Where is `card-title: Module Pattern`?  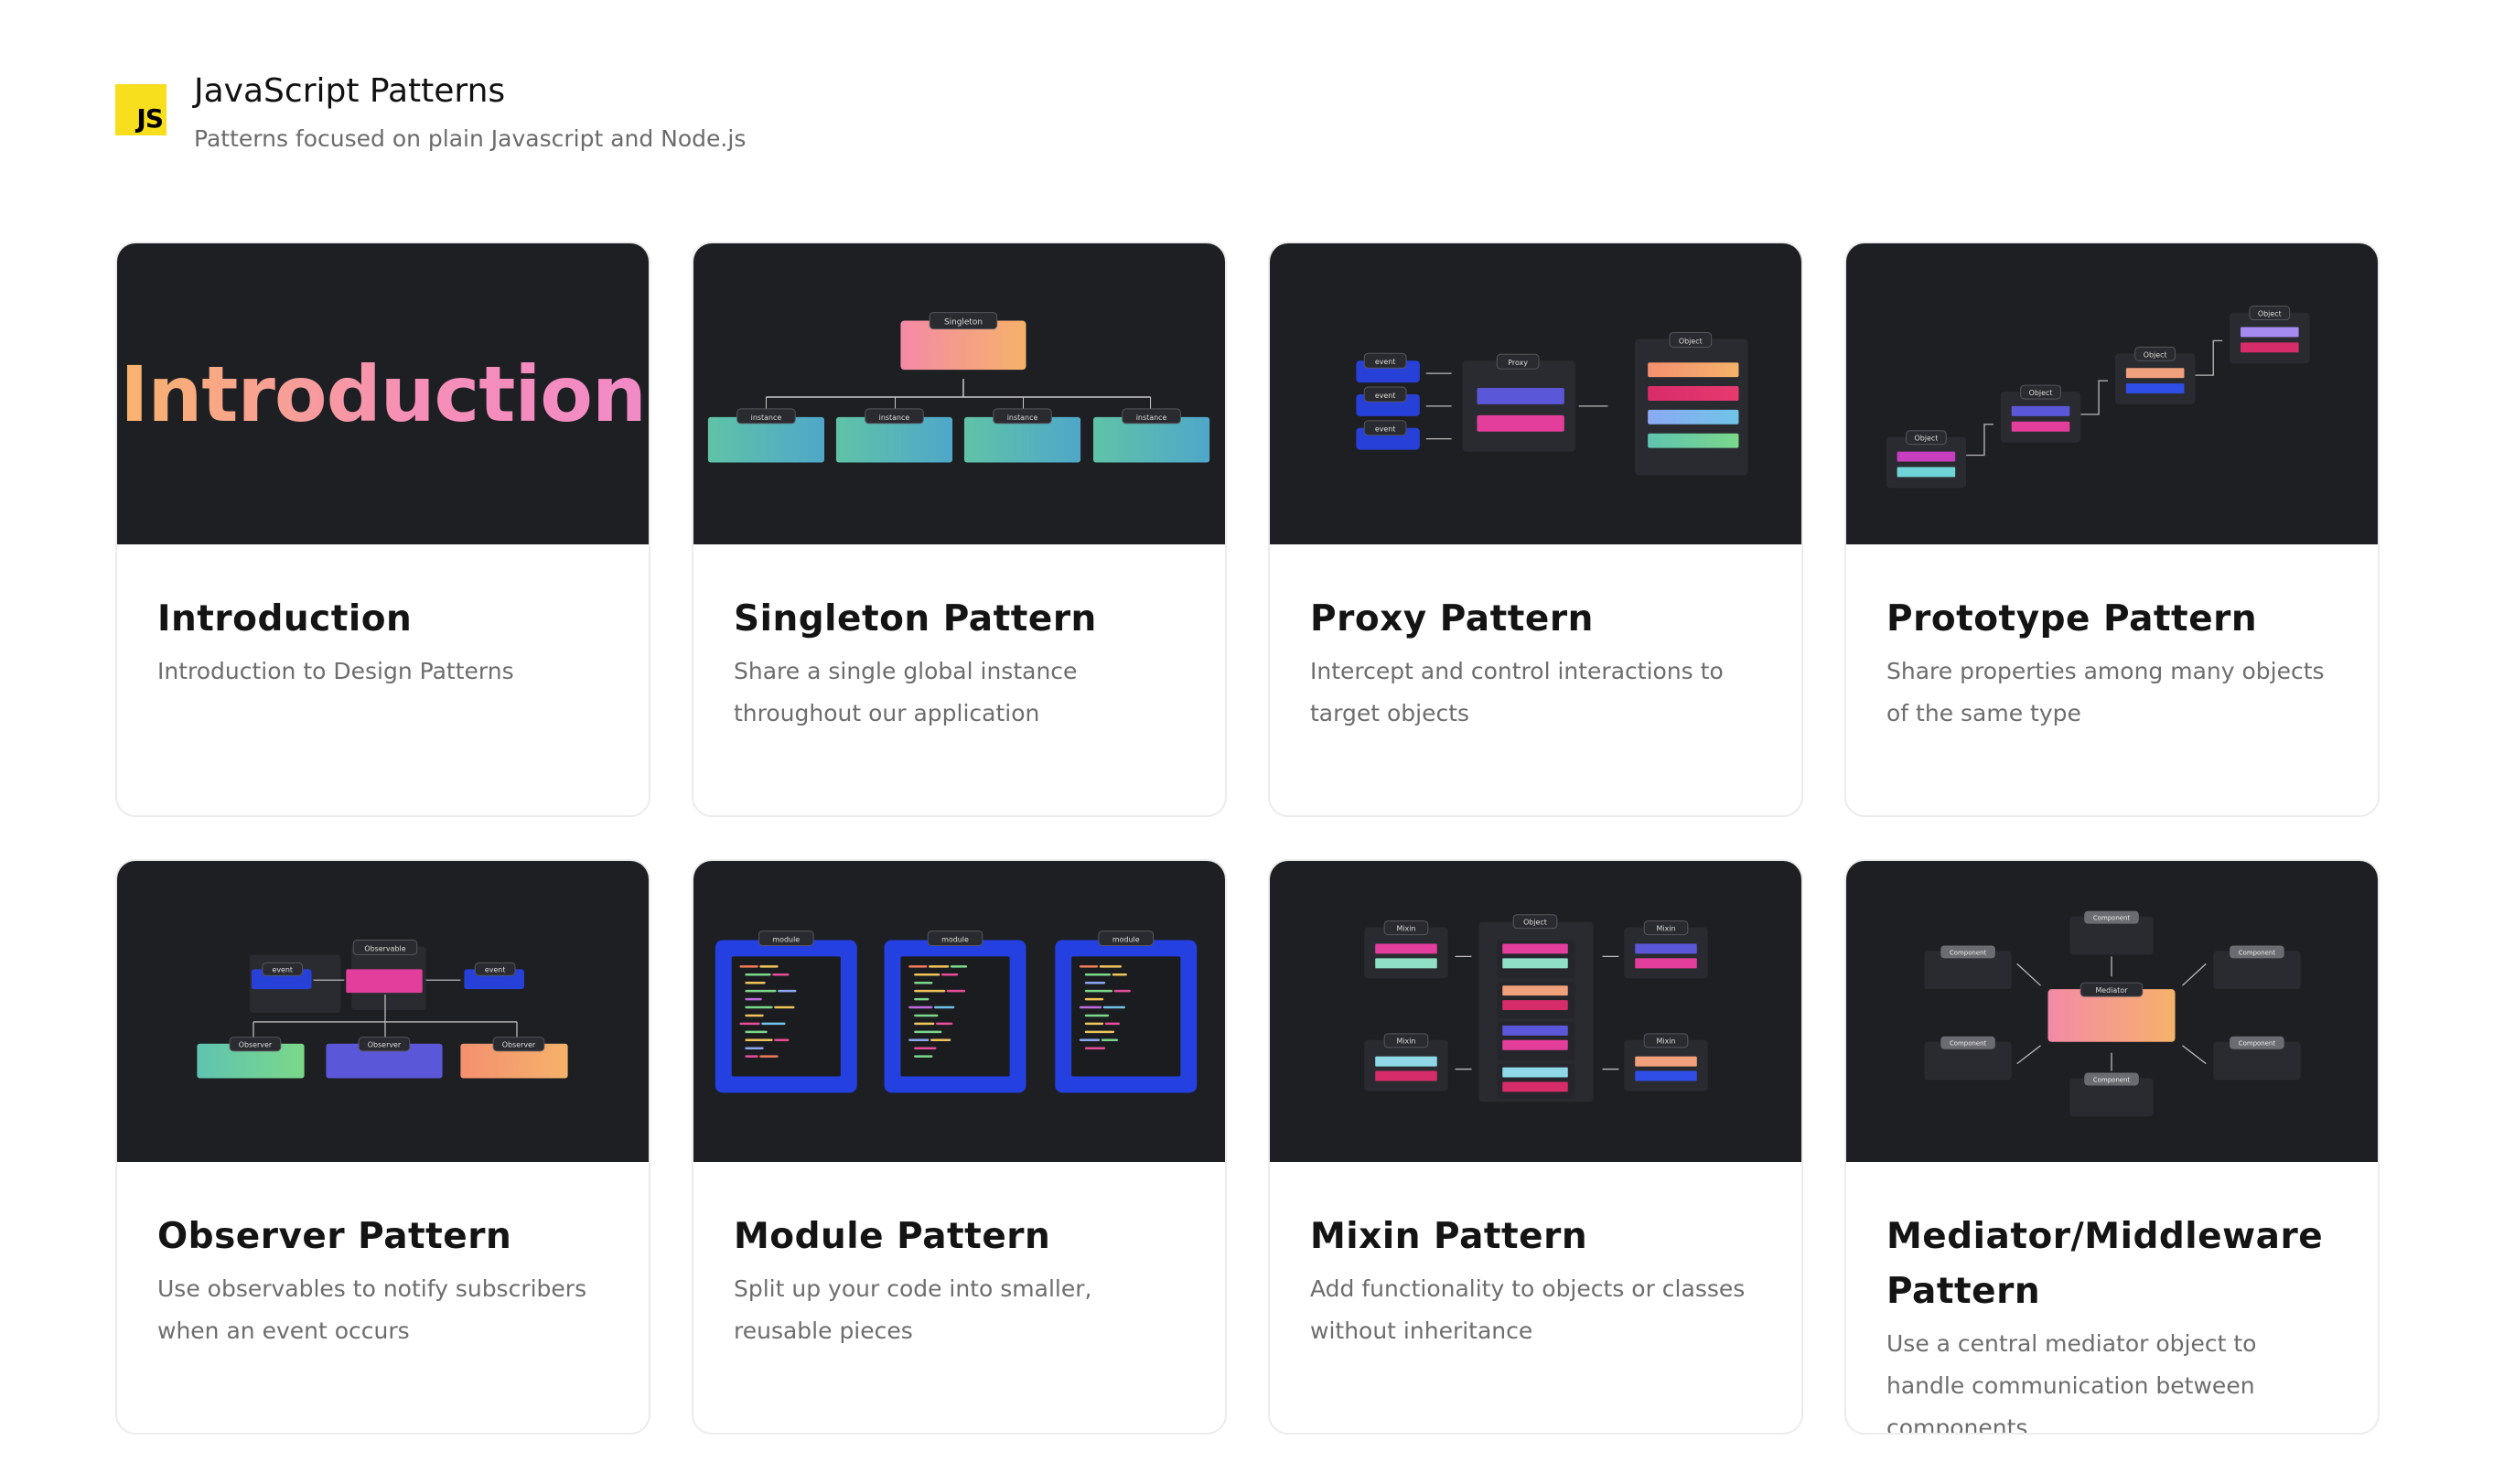
card-title: Module Pattern is located at coordinates (892, 1236).